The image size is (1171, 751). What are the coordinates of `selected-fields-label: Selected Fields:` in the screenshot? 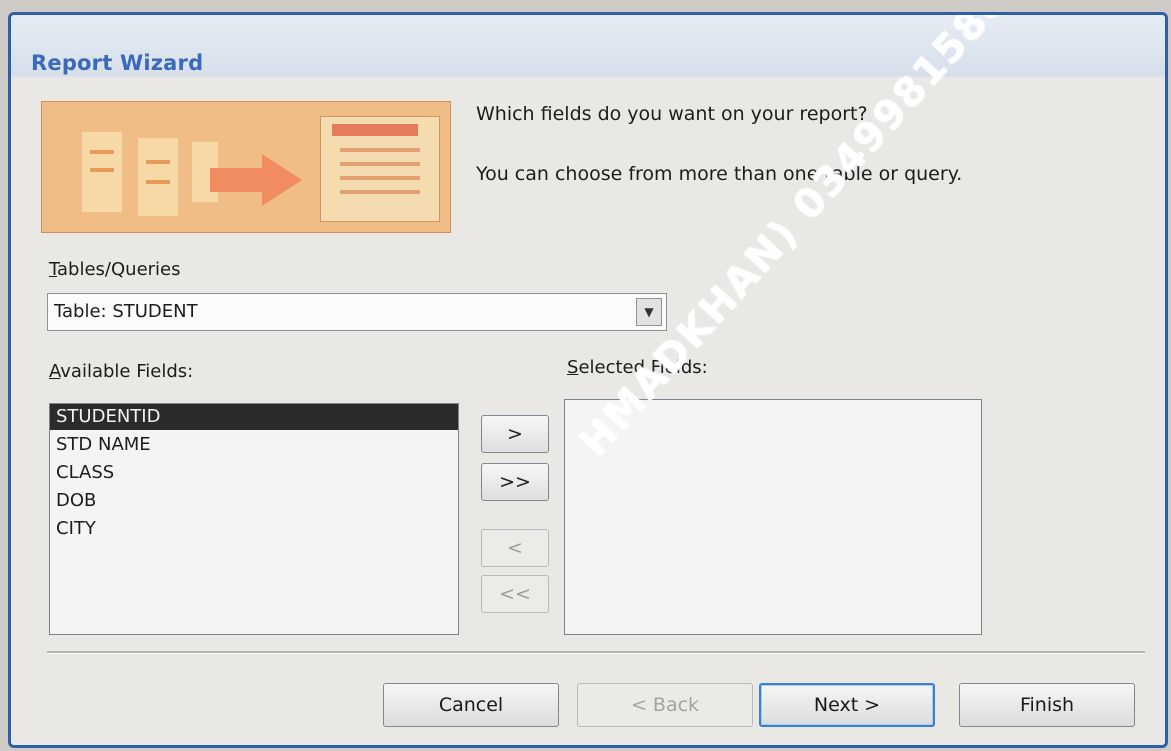 It's located at (637, 367).